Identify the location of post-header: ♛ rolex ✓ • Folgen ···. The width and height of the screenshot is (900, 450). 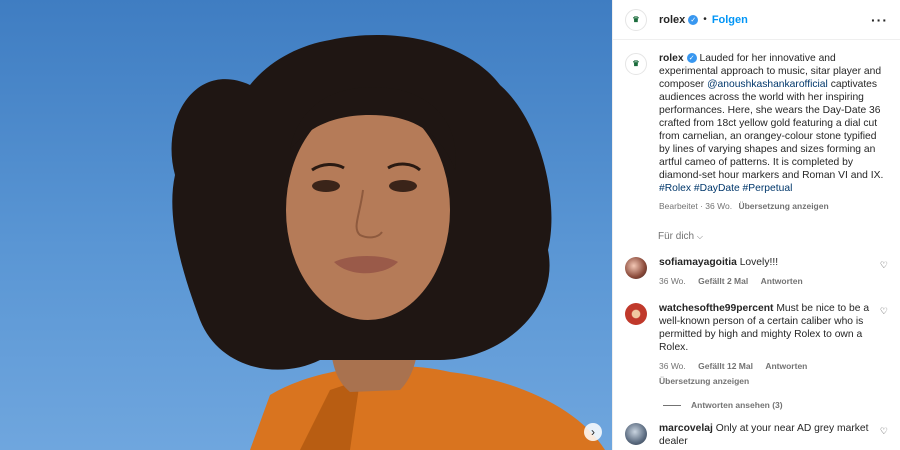
(756, 20).